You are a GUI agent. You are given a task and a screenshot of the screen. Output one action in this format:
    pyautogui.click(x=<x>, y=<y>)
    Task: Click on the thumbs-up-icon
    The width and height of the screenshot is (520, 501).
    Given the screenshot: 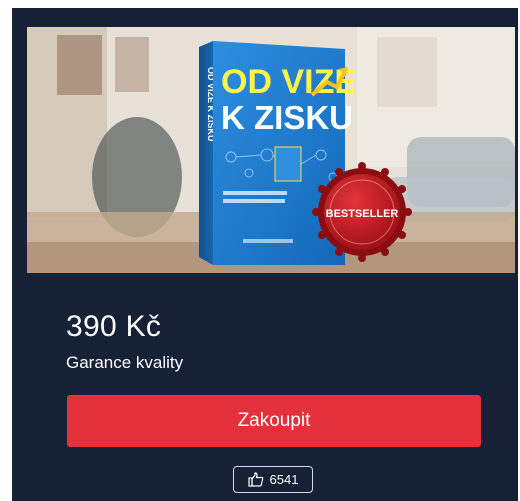 What is the action you would take?
    pyautogui.click(x=255, y=479)
    